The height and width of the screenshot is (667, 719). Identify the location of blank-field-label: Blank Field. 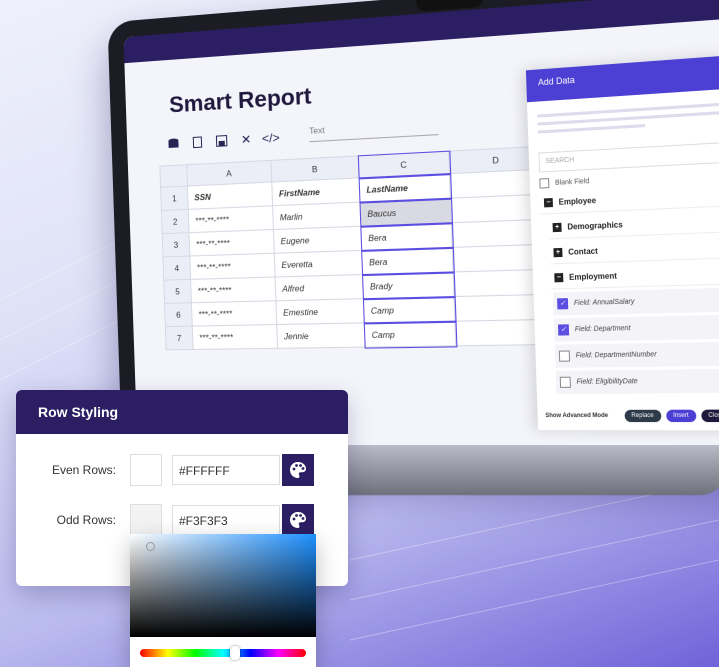
(572, 182).